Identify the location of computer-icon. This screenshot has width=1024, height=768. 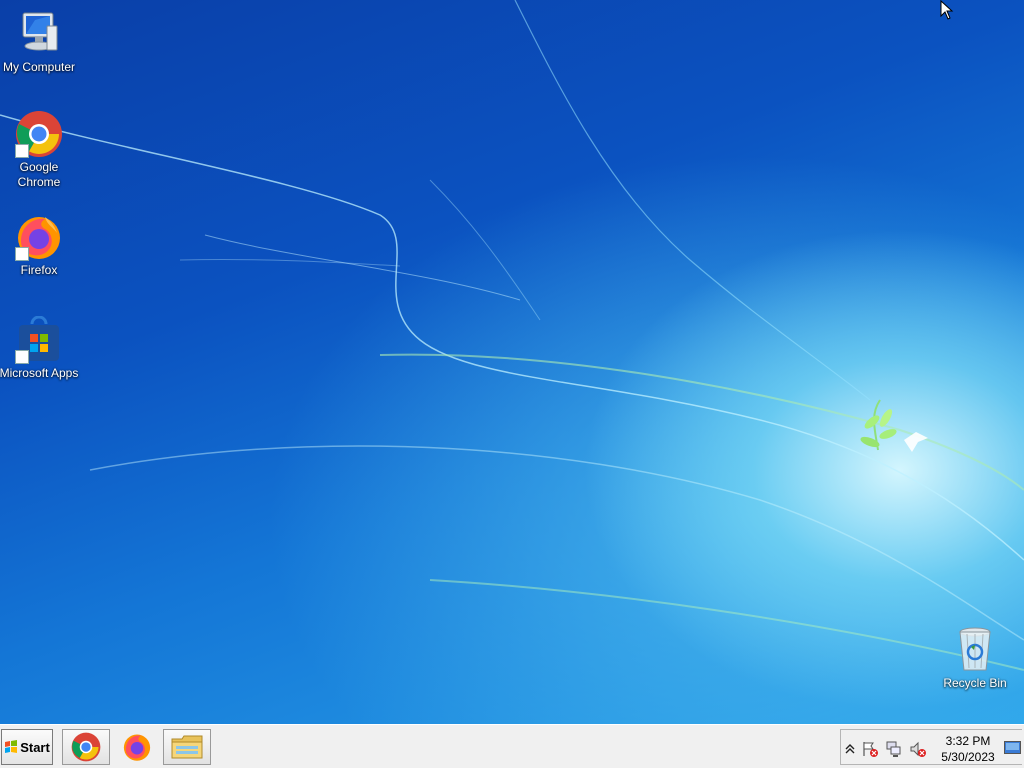
(39, 34).